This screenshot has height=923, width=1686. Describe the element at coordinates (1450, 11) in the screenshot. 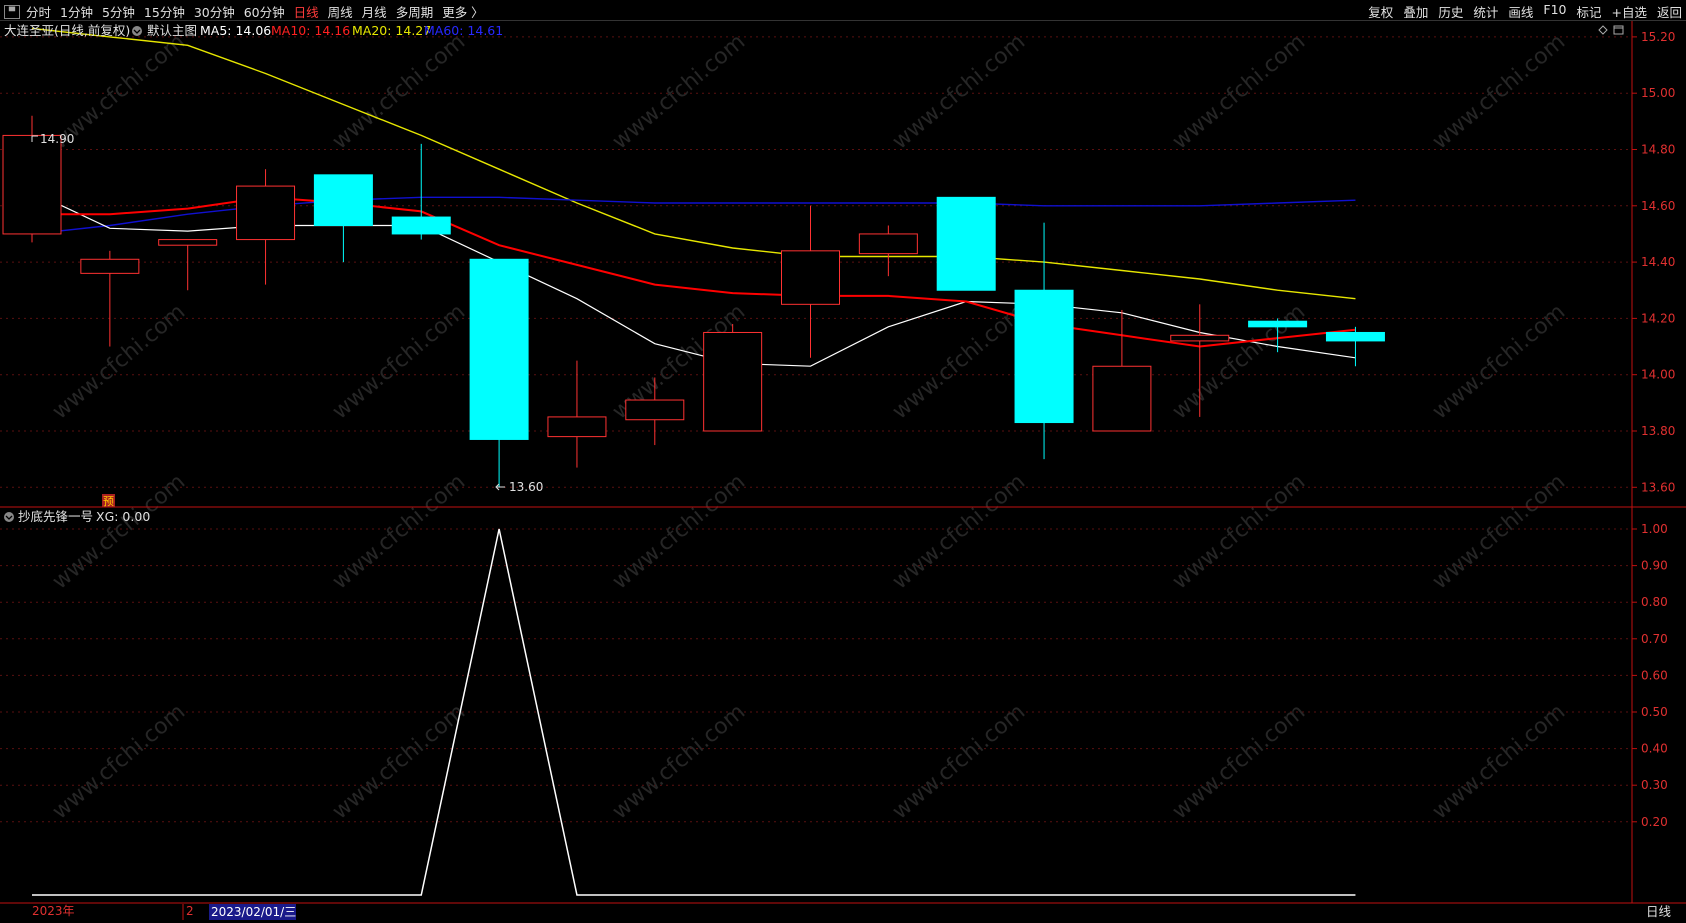

I see `toolbar-button-2: 历史` at that location.